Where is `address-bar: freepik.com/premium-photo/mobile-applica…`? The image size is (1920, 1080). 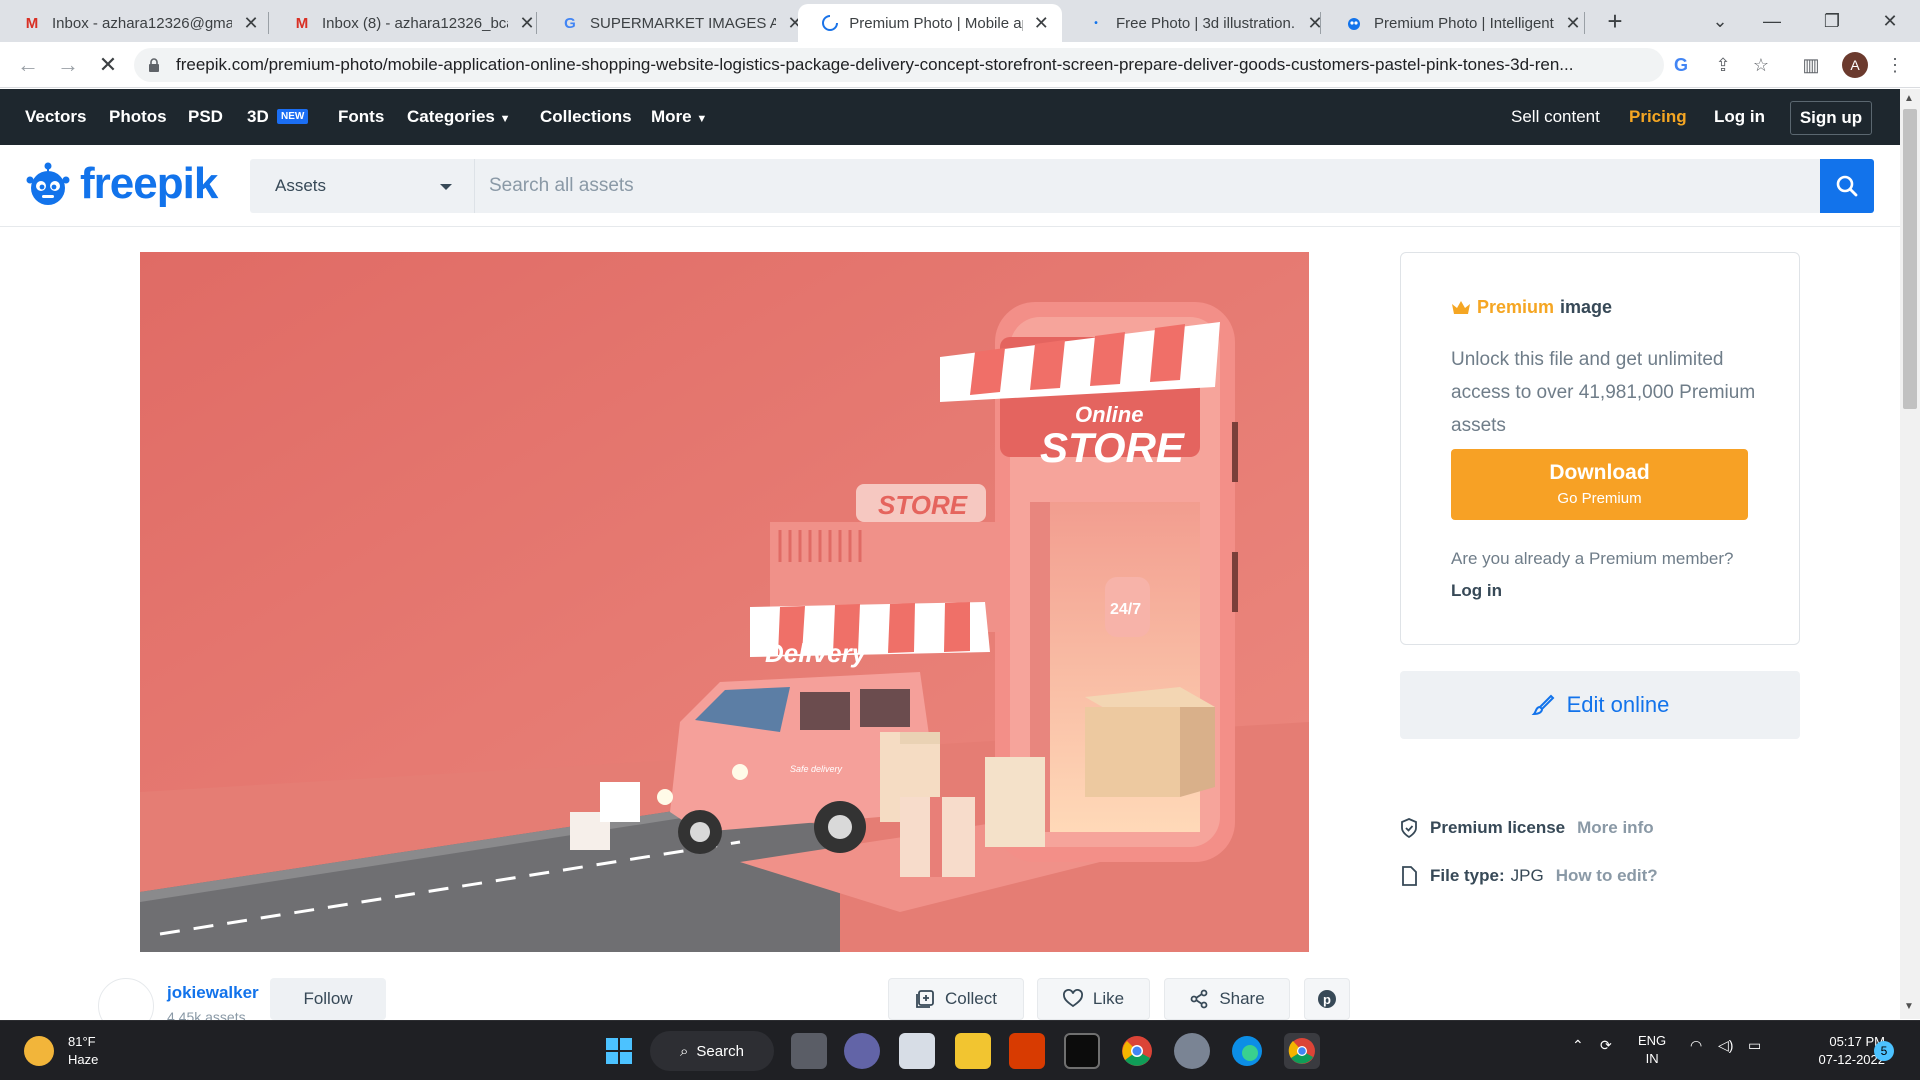
address-bar: freepik.com/premium-photo/mobile-applica… is located at coordinates (899, 65).